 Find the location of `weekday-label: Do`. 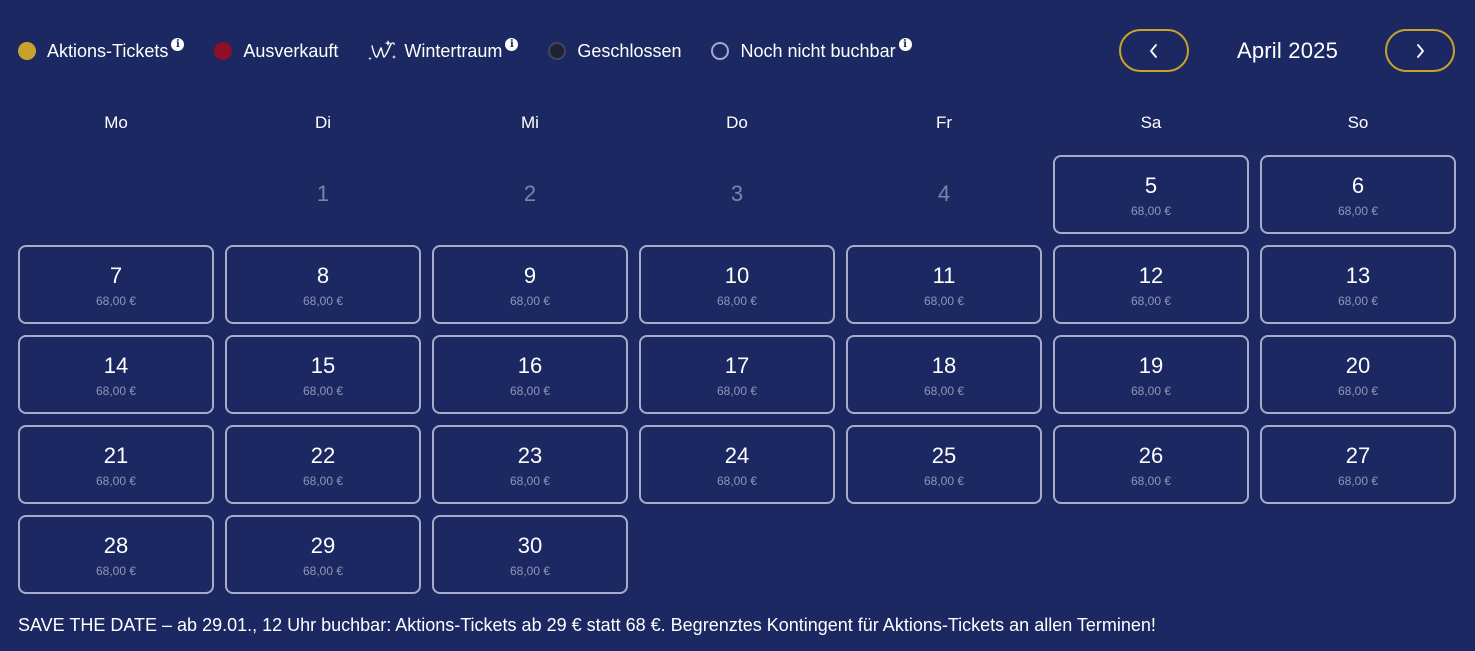

weekday-label: Do is located at coordinates (737, 122).